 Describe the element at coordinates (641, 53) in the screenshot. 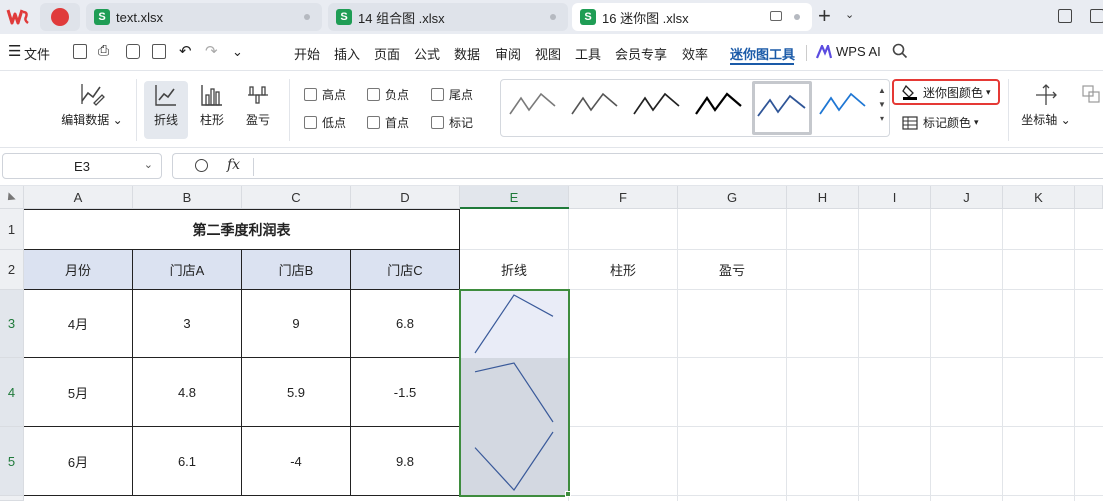

I see `menu-member: 会员专享` at that location.